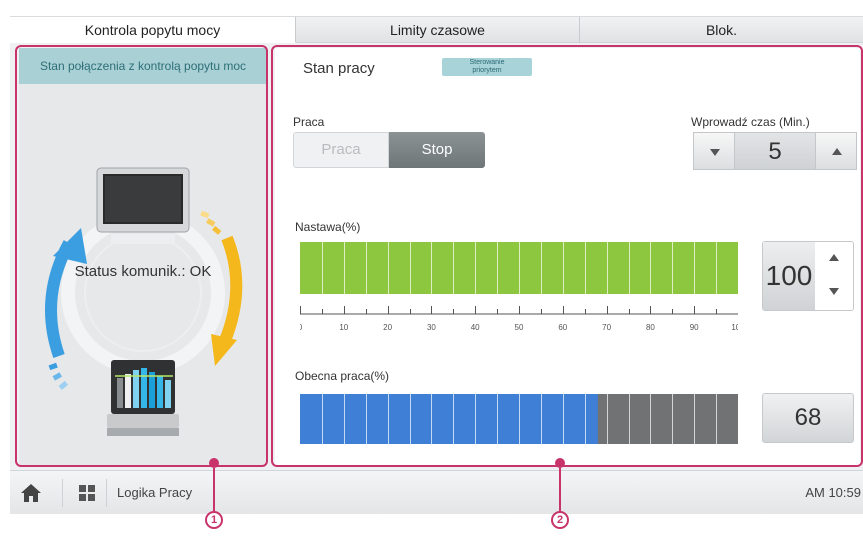  What do you see at coordinates (87, 493) in the screenshot?
I see `menu-grid-icon` at bounding box center [87, 493].